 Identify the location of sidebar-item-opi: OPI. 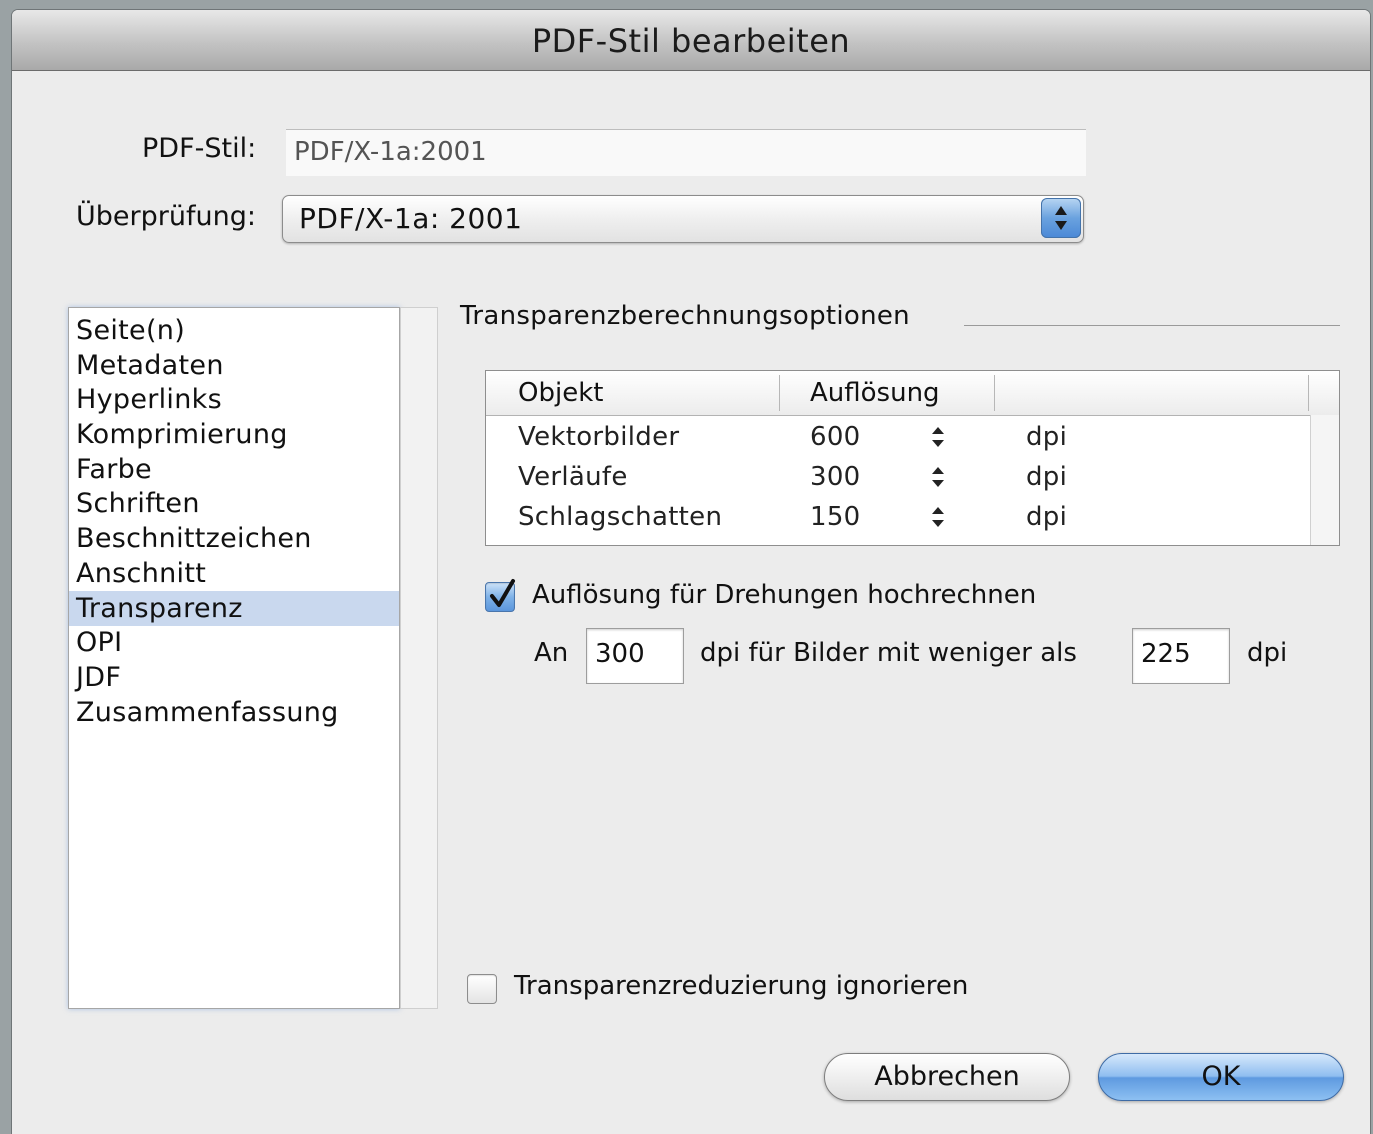
(234, 642).